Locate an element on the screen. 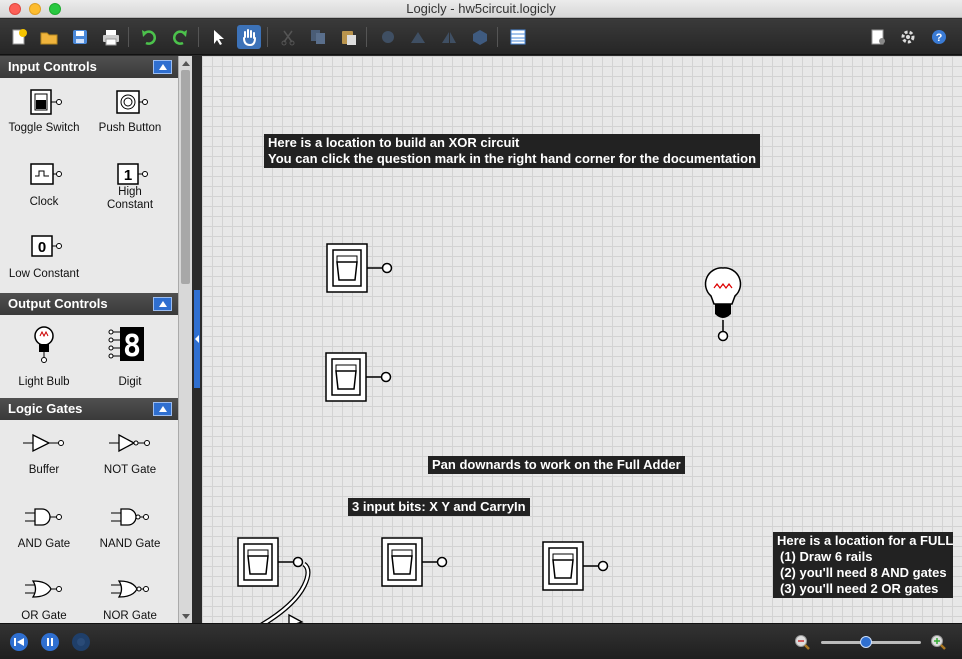 The image size is (962, 659). input-controls-header: Input Controls is located at coordinates (89, 67).